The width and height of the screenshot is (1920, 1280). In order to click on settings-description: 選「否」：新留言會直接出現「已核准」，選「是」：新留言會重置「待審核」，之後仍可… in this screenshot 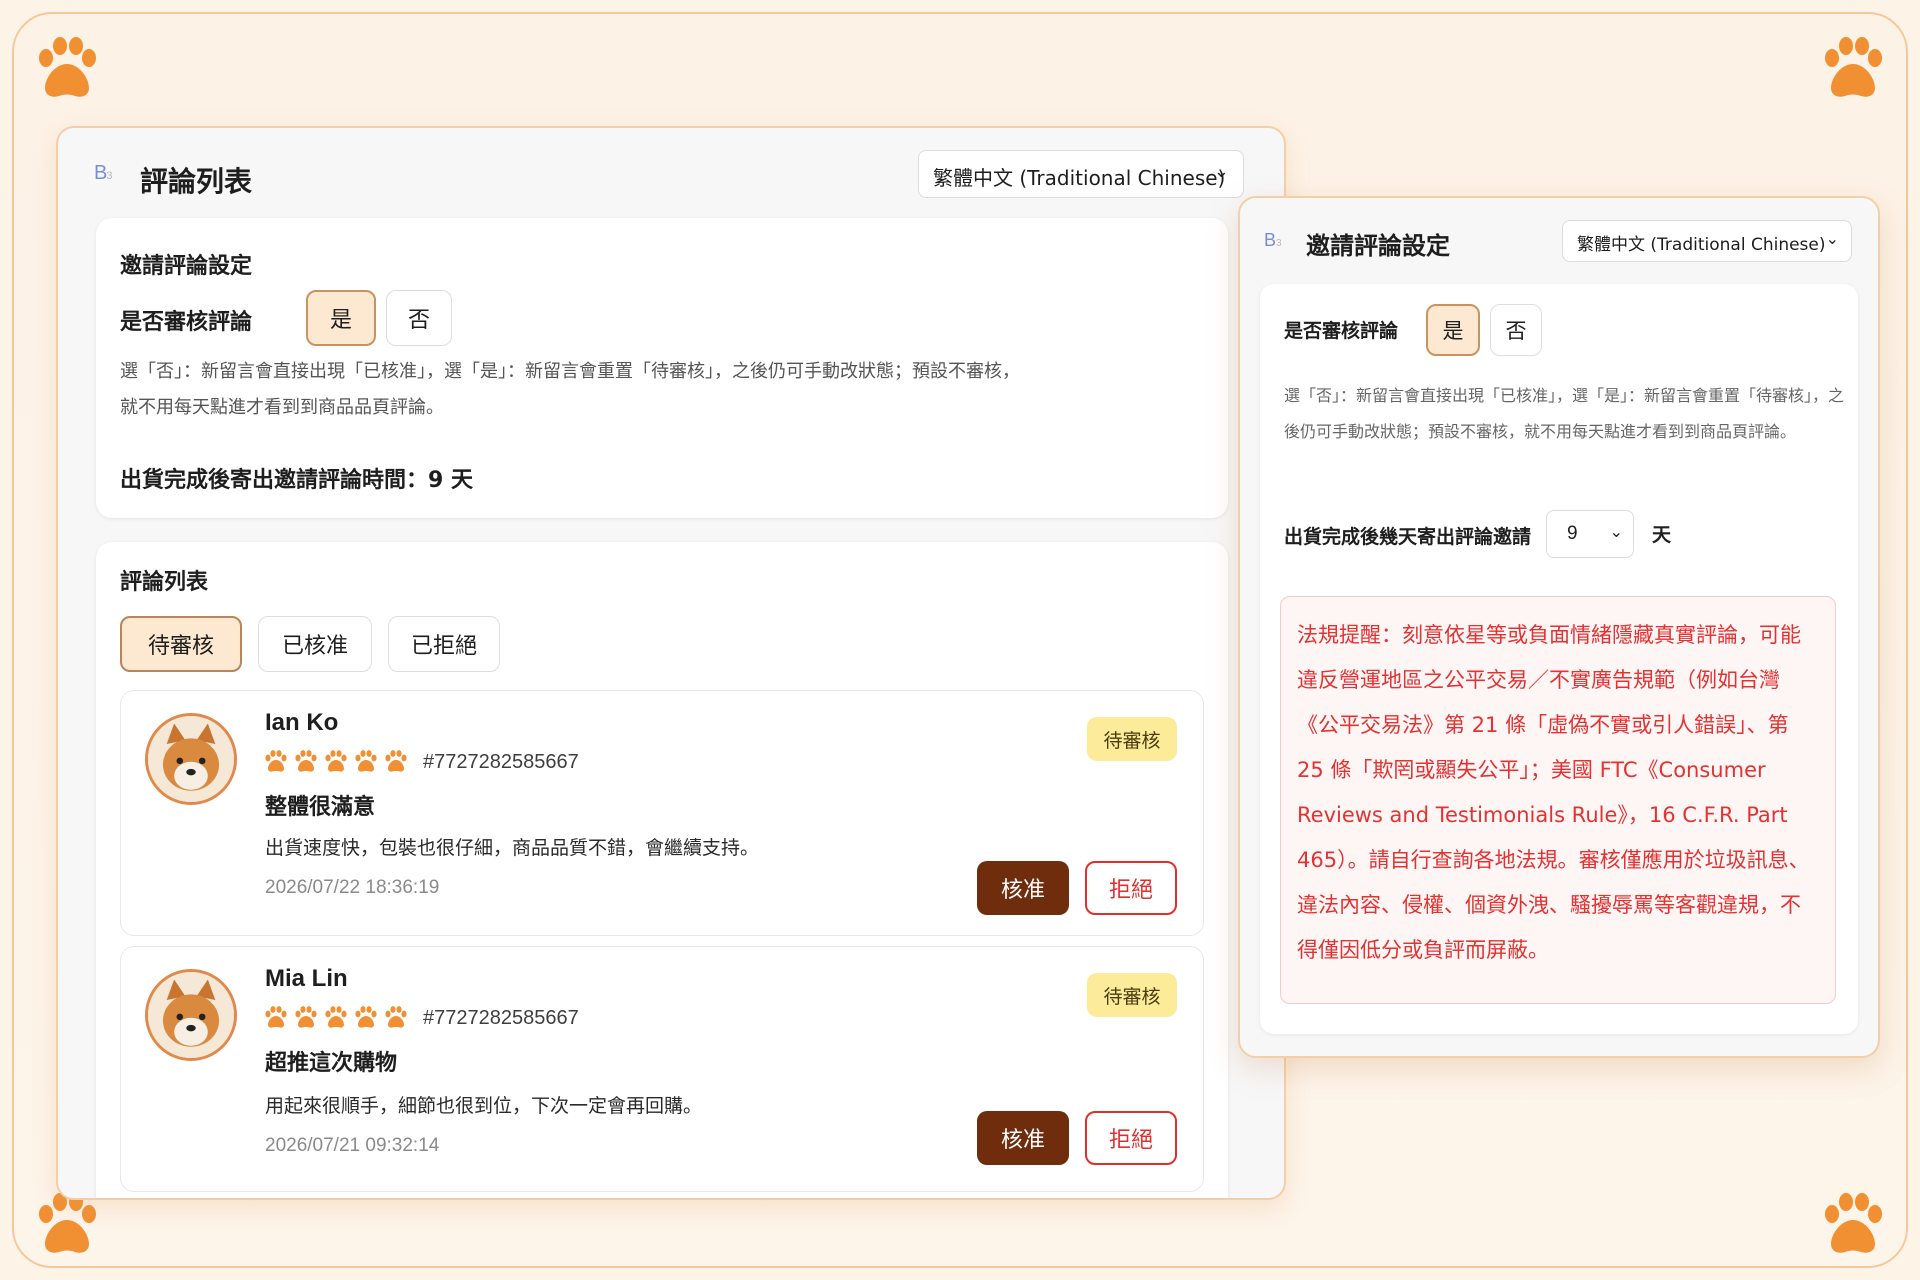, I will do `click(1564, 413)`.